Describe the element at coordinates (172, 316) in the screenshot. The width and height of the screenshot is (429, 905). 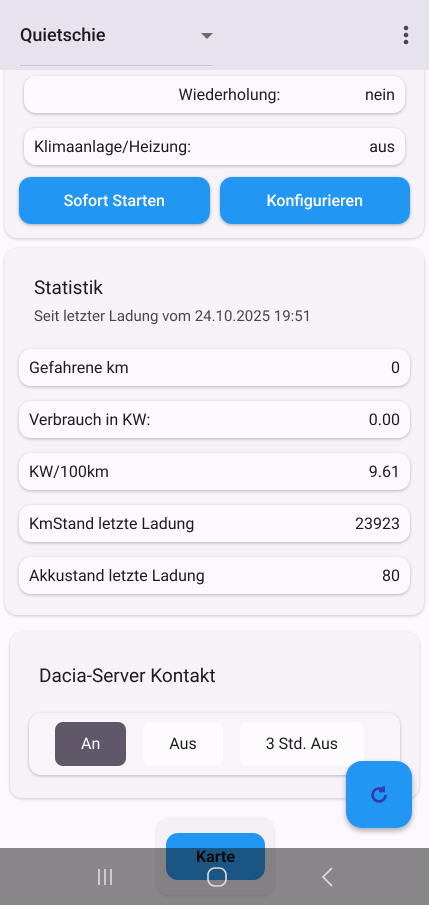
I see `card-subtitle: Seit letzter Ladung vom 24.10.2025 19:51` at that location.